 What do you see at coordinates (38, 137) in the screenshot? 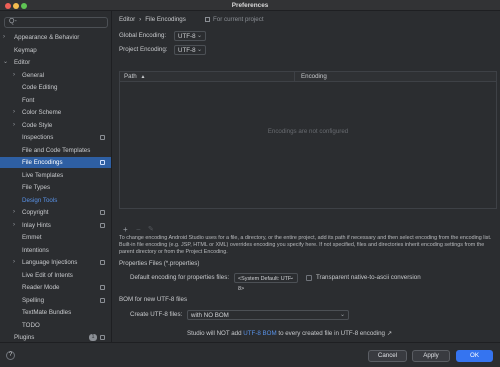
I see `sidebar-item-label: Inspections` at bounding box center [38, 137].